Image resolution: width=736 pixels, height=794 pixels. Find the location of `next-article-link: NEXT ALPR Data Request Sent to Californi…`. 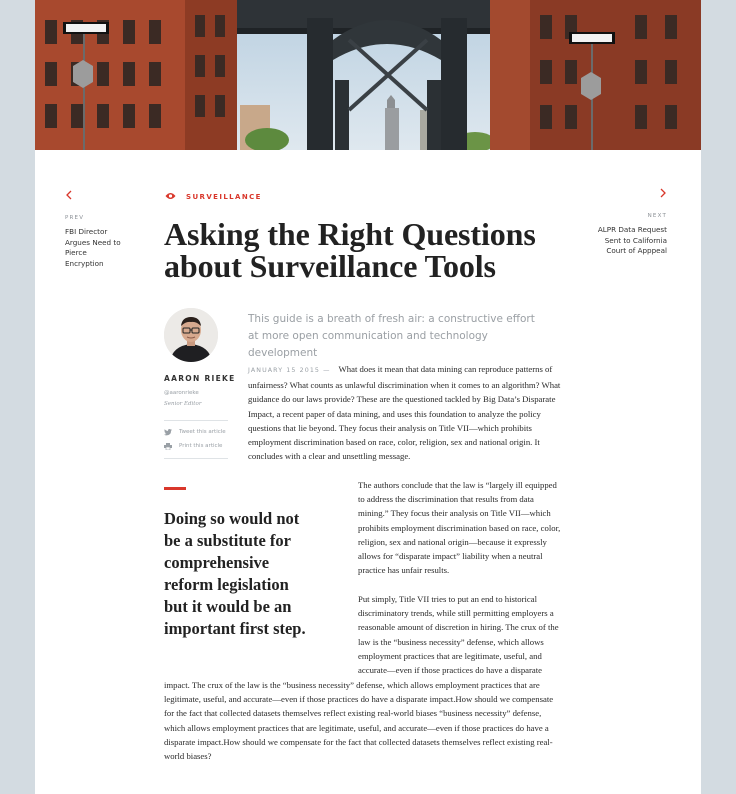

next-article-link: NEXT ALPR Data Request Sent to Californi… is located at coordinates (632, 222).